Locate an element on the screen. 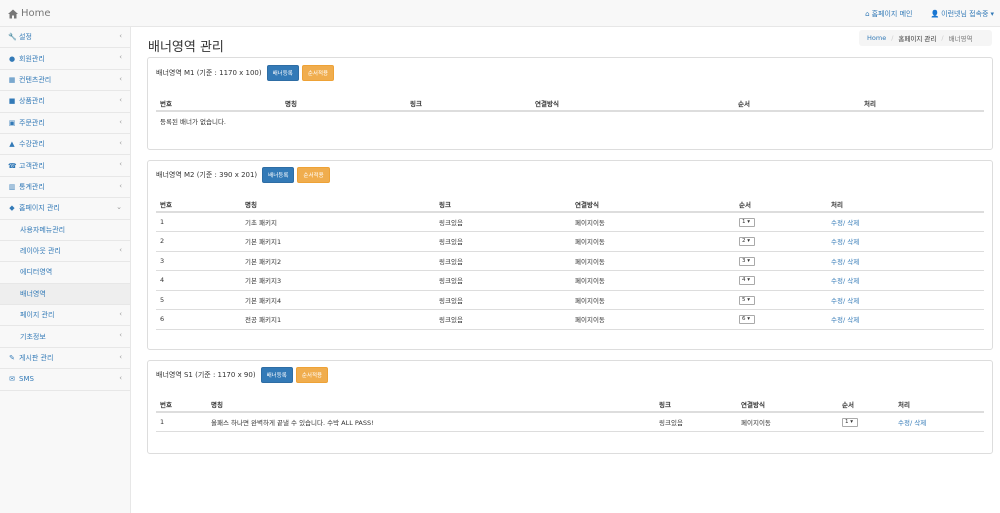 The image size is (1000, 513). table-row: 4 기본 패키지3 링크있음 페이지이동 4 ▾ 수정/ 삭제 is located at coordinates (570, 280).